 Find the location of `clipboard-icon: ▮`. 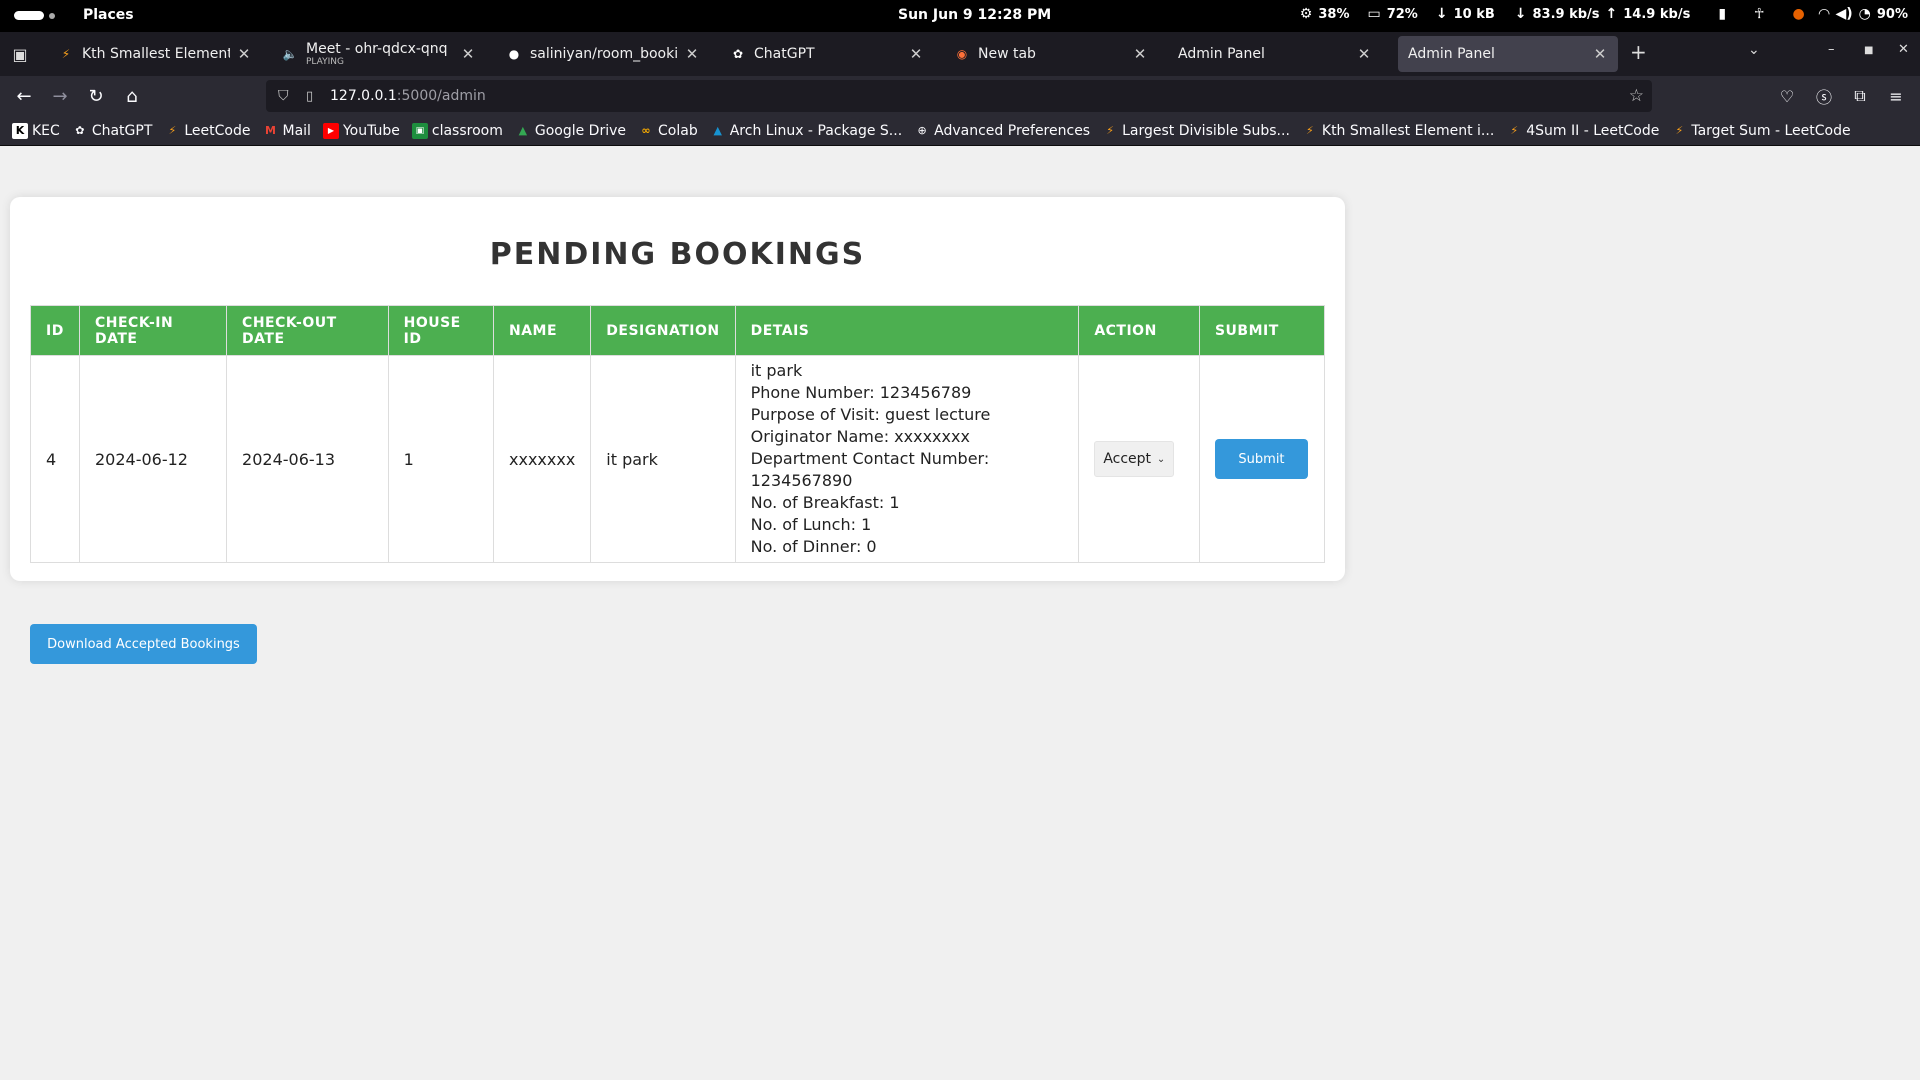

clipboard-icon: ▮ is located at coordinates (1722, 14).